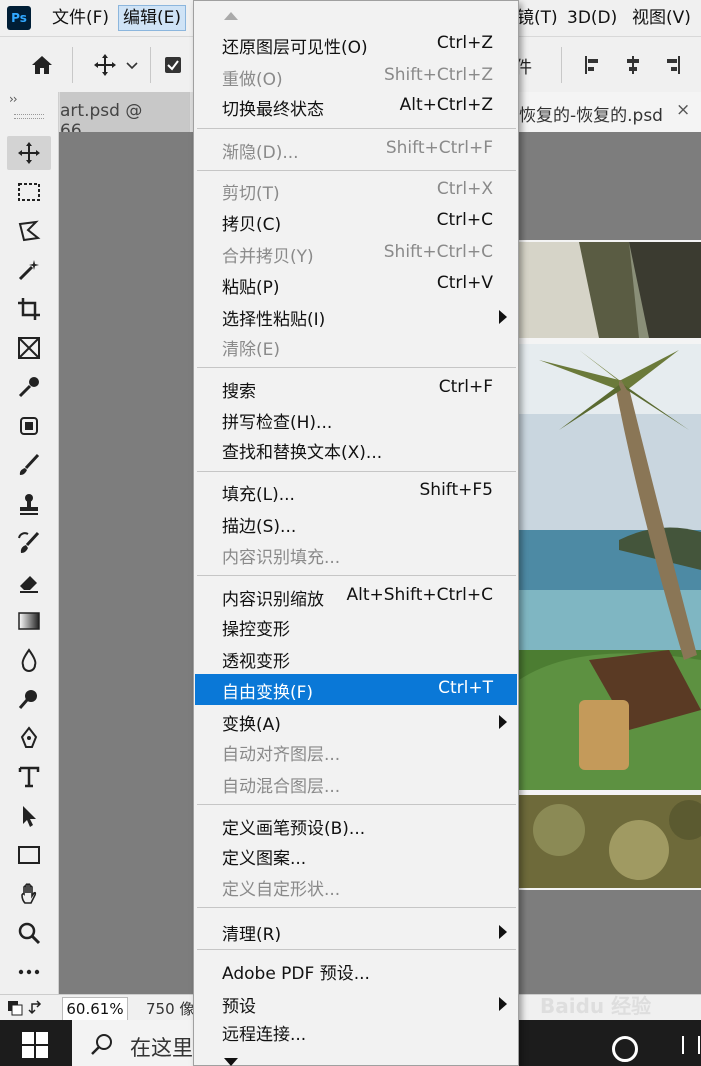  What do you see at coordinates (29, 309) in the screenshot?
I see `crop-tool-icon` at bounding box center [29, 309].